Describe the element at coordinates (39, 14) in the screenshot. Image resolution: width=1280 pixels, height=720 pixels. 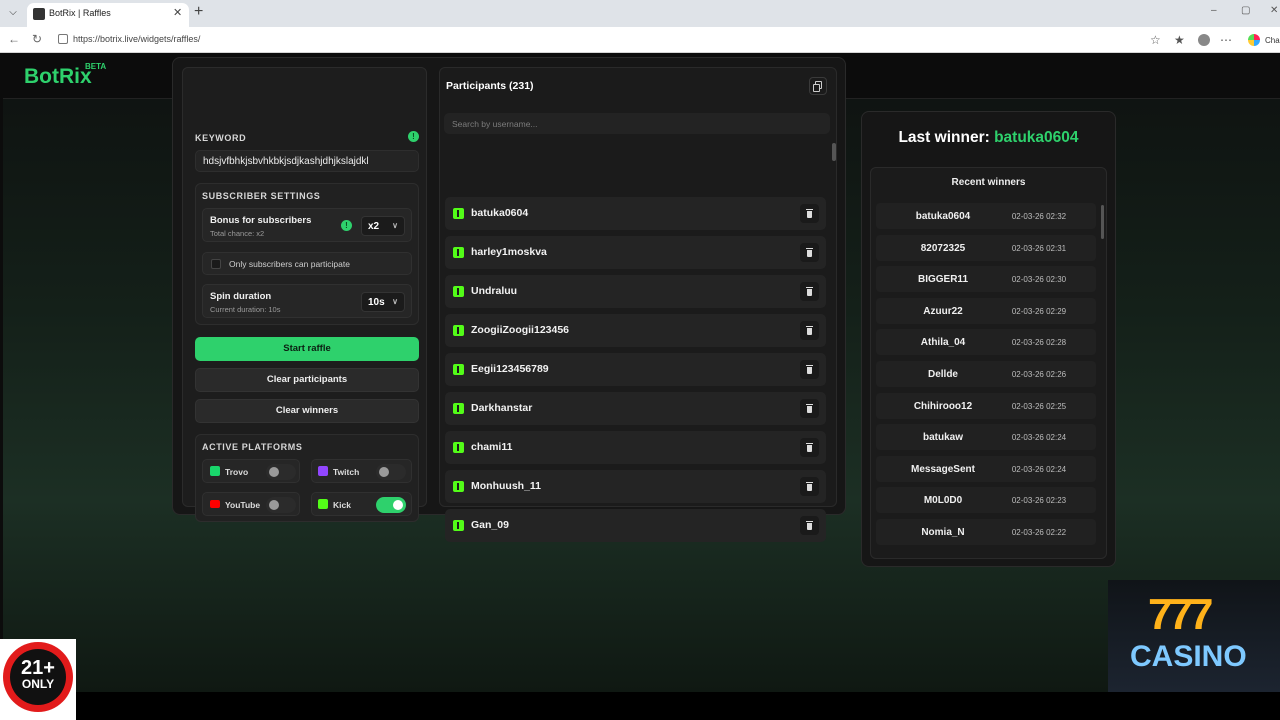
I see `tab-favicon-icon` at that location.